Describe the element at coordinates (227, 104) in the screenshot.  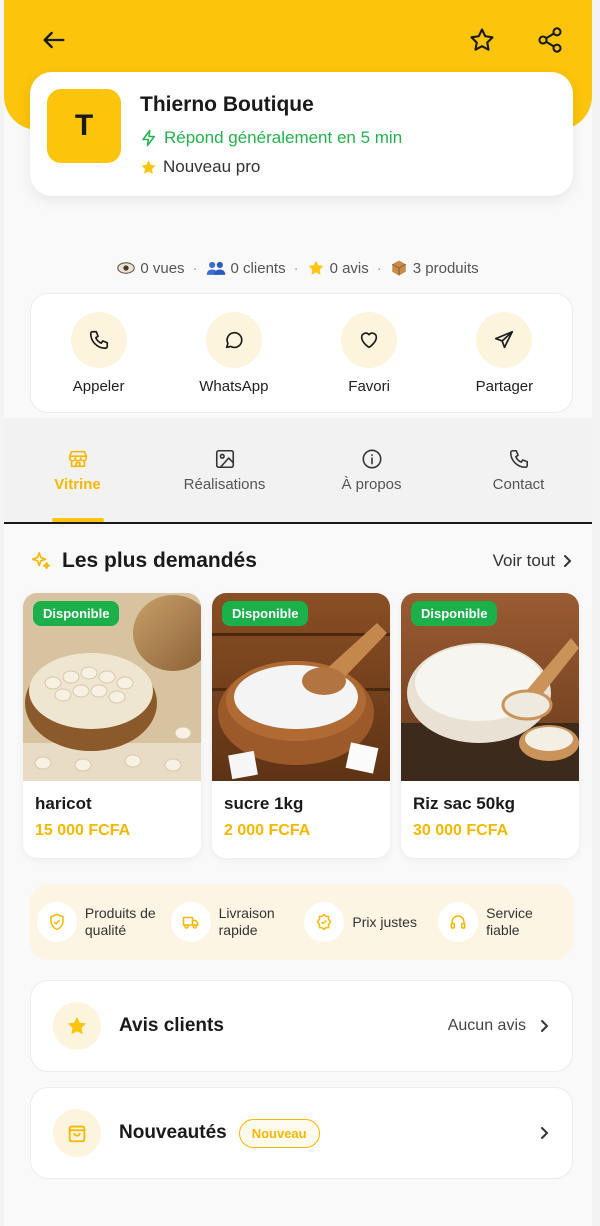
I see `shop-name: Thierno Boutique` at that location.